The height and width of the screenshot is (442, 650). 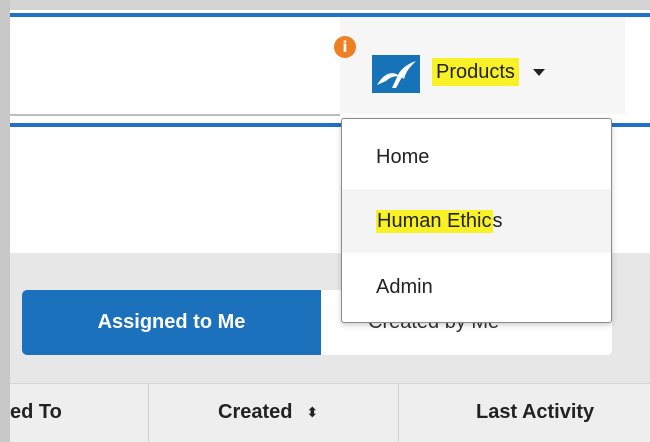 I want to click on menu-item-human-ethics: Human Ethic s, so click(x=476, y=221).